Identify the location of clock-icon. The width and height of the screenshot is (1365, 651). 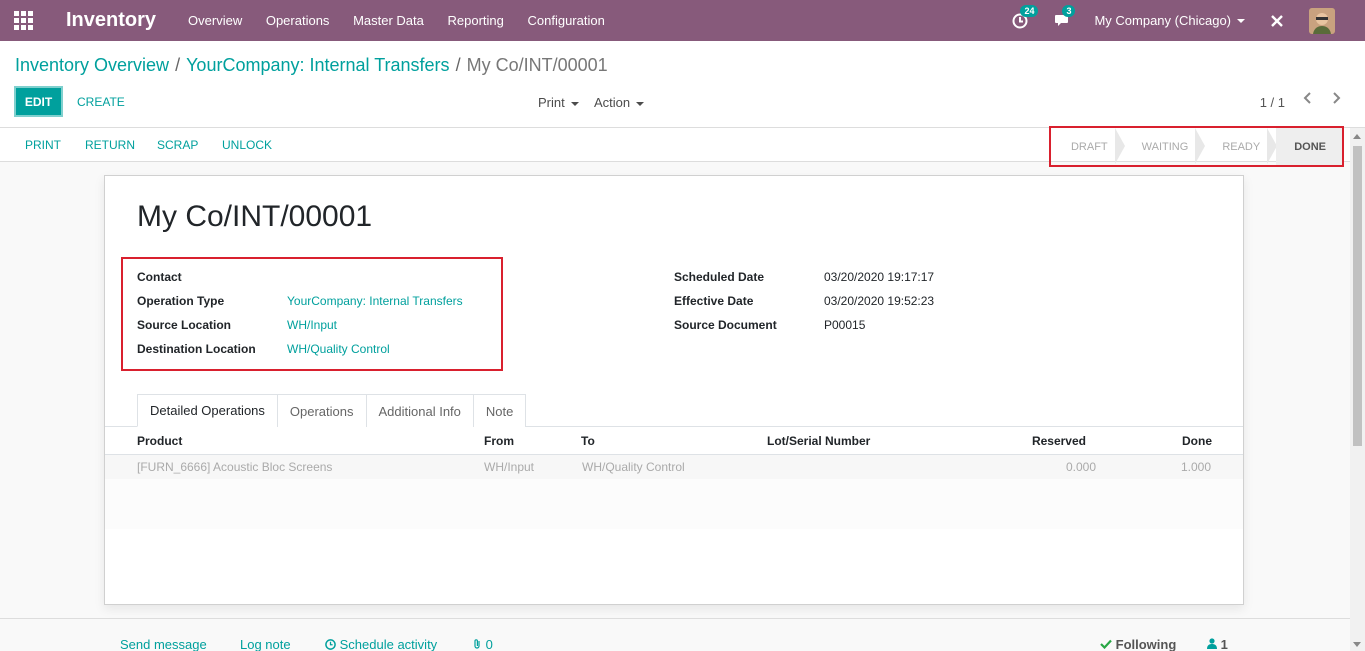
(330, 644).